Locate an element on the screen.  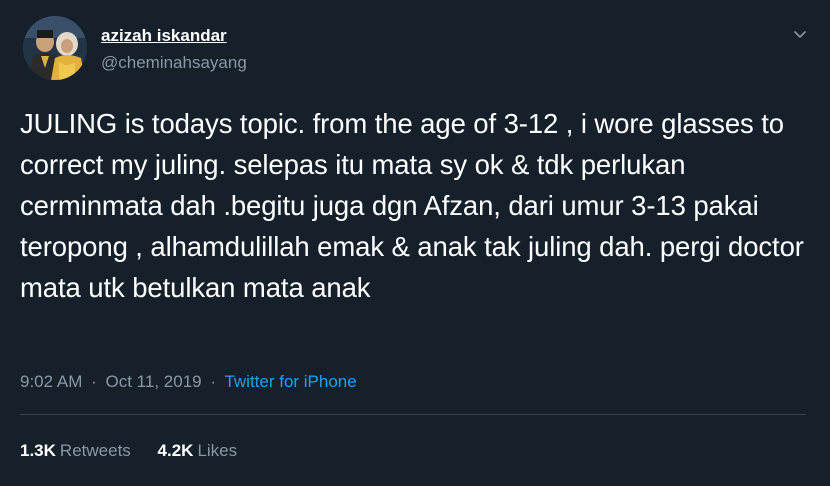
likes-count: 4.2K is located at coordinates (175, 450).